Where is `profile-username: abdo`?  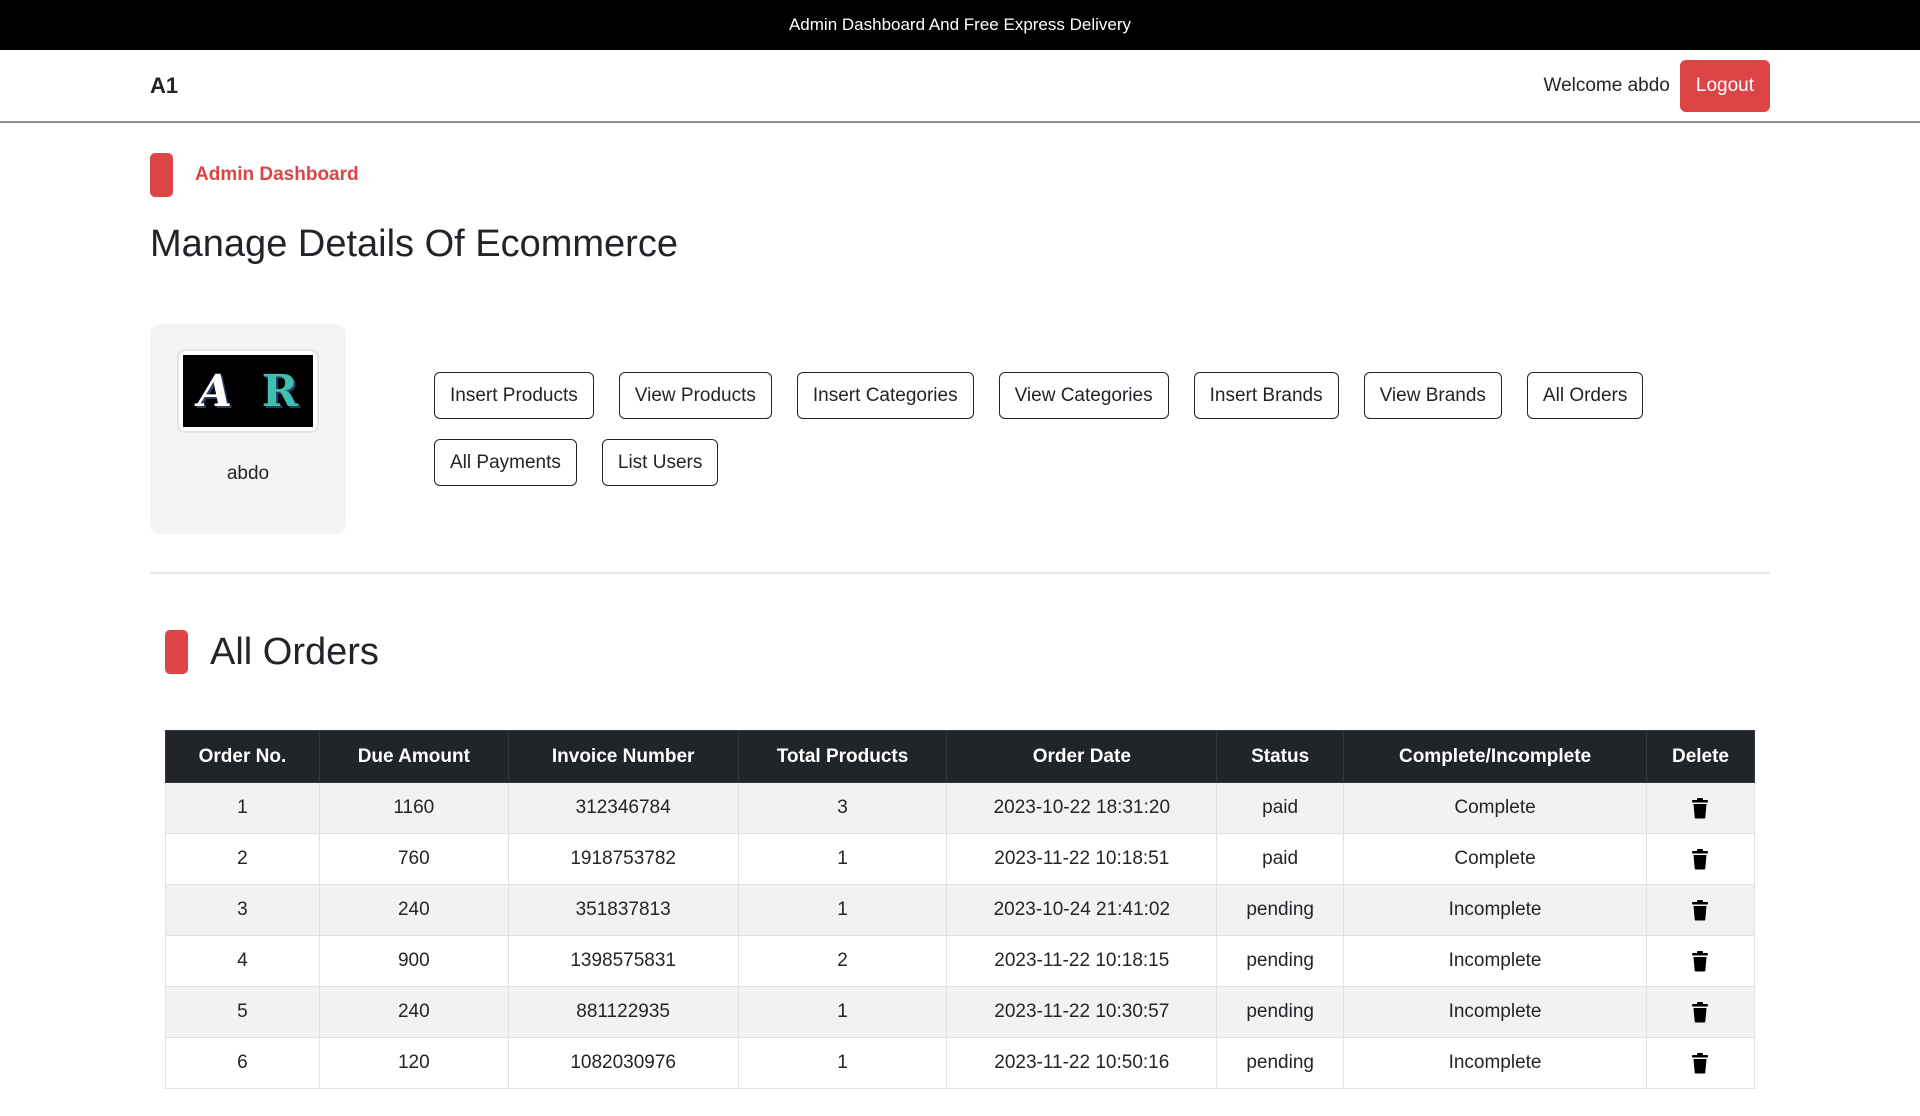 profile-username: abdo is located at coordinates (248, 473).